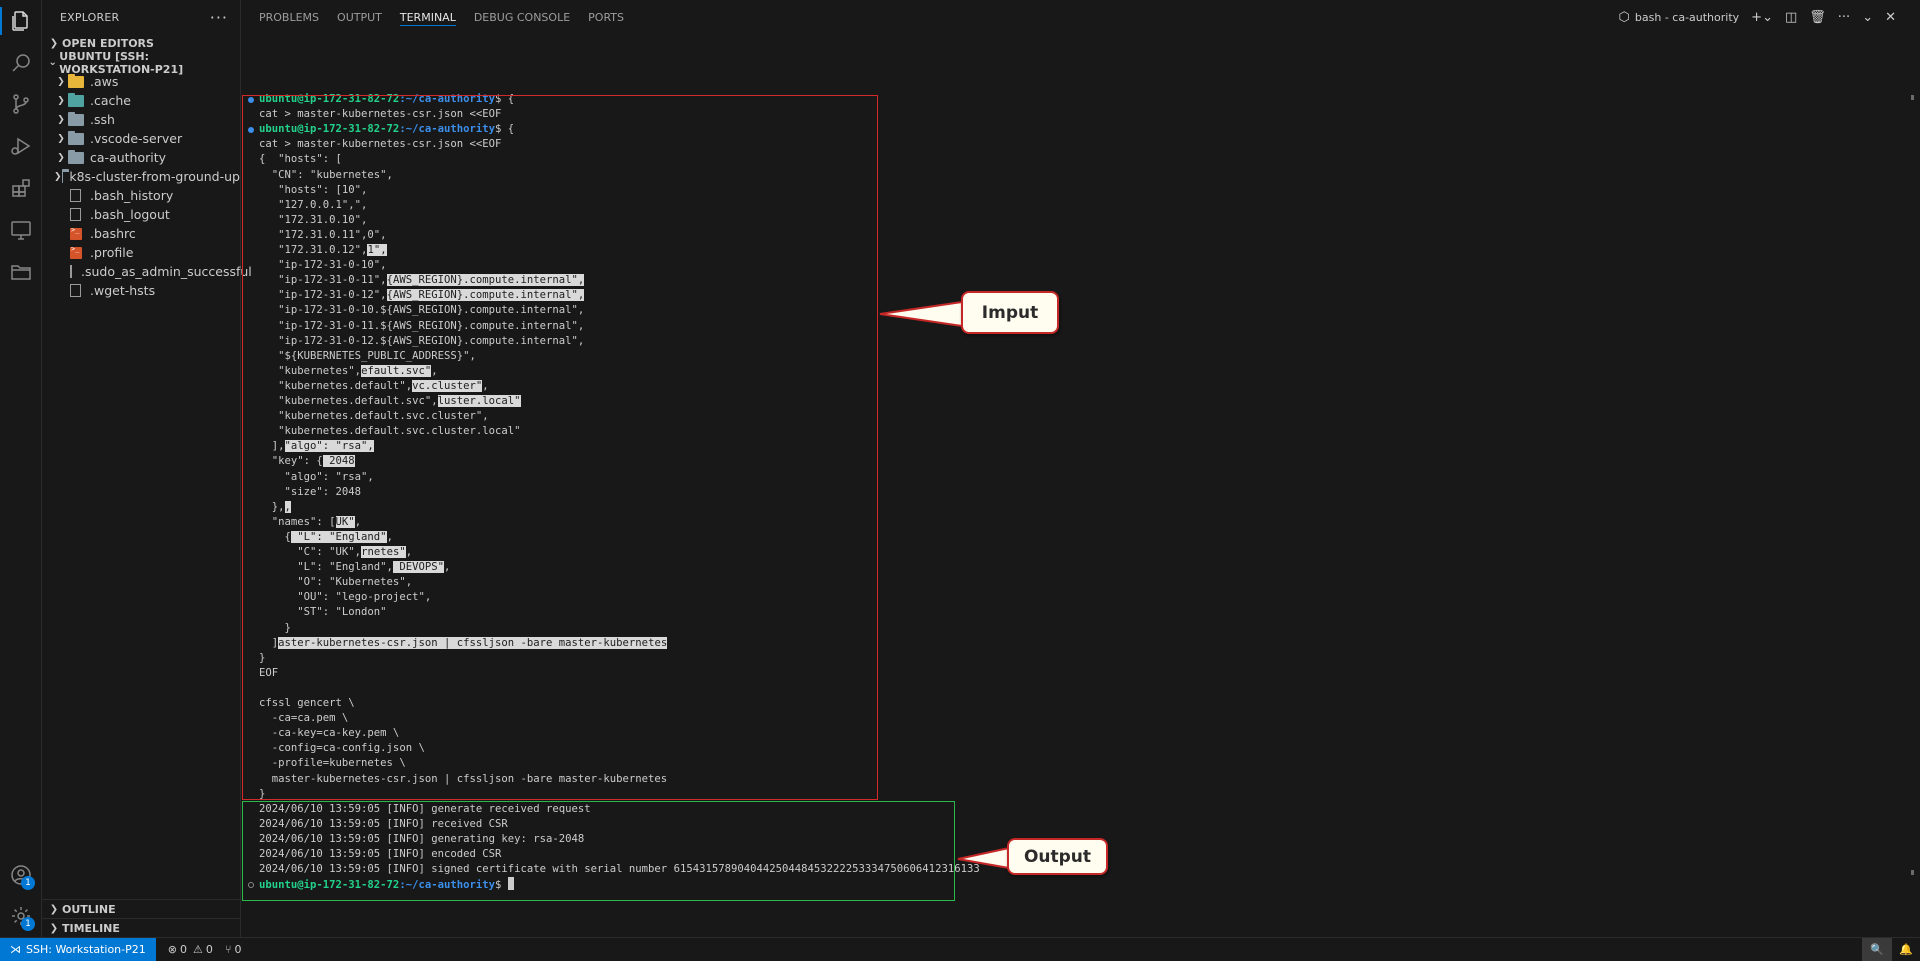 The image size is (1920, 961). What do you see at coordinates (359, 17) in the screenshot?
I see `tab-output: OUTPUT` at bounding box center [359, 17].